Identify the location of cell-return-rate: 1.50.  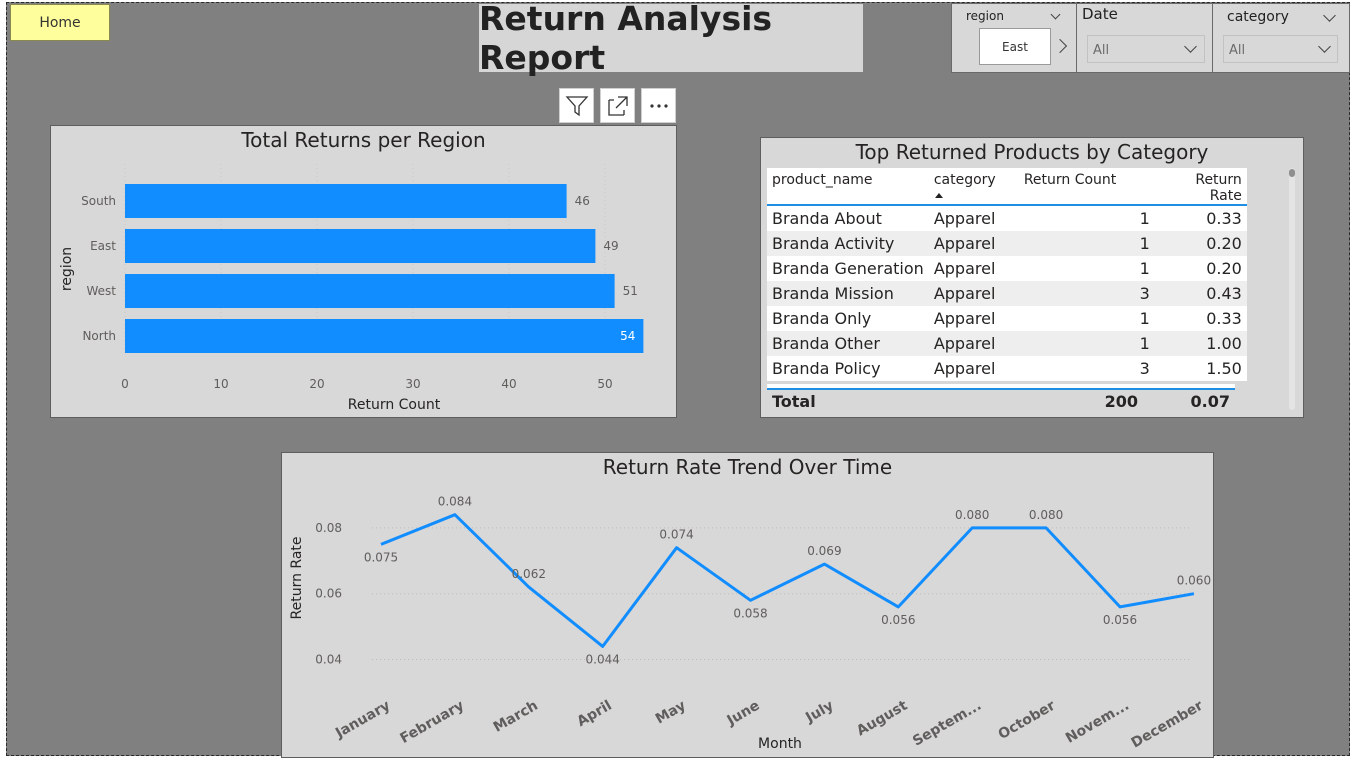
(1200, 368).